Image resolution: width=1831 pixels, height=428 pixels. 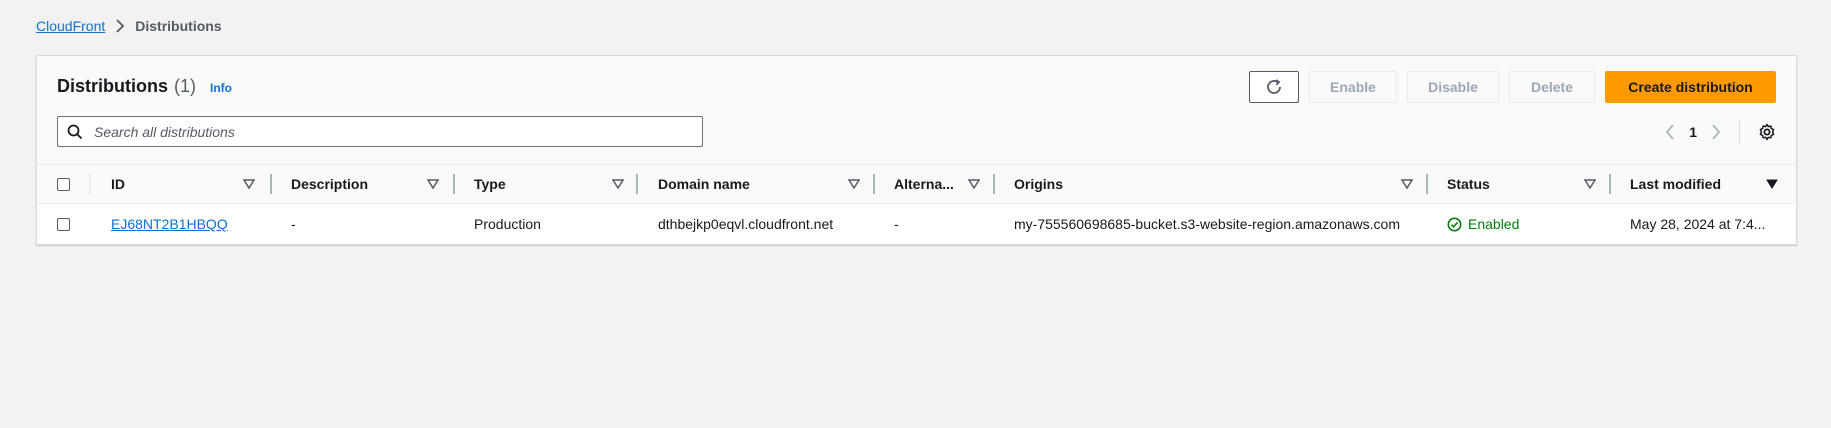 What do you see at coordinates (1693, 132) in the screenshot?
I see `current-page-number: 1` at bounding box center [1693, 132].